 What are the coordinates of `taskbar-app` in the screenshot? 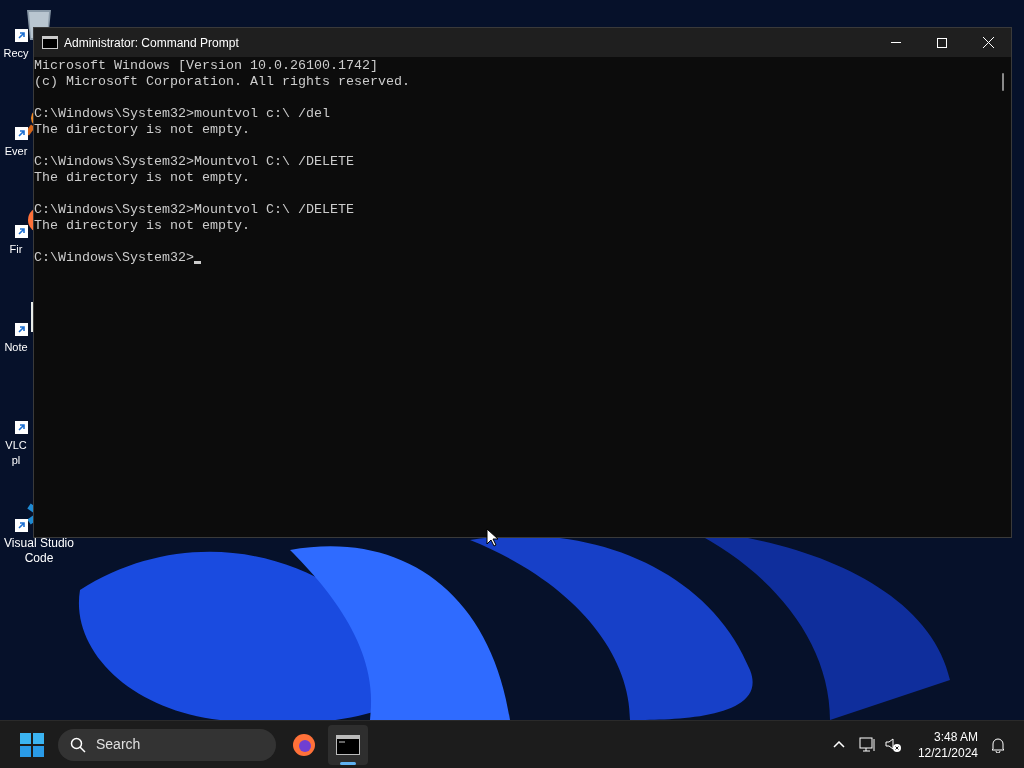 It's located at (348, 744).